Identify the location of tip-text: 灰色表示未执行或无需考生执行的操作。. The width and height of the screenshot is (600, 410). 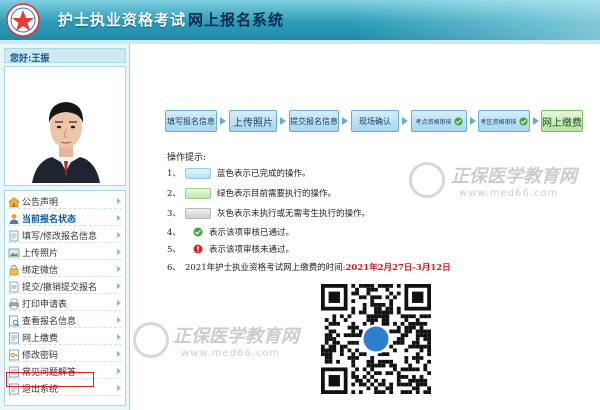
(294, 214).